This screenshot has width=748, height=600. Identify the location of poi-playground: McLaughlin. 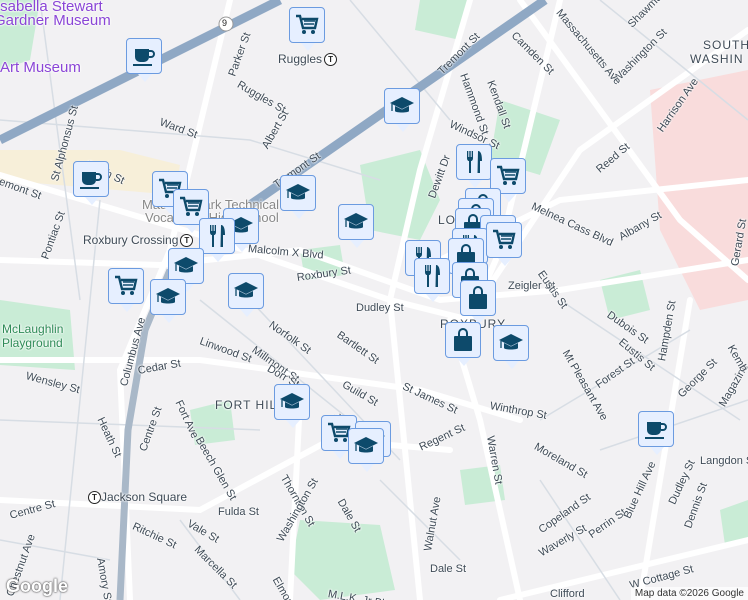
(32, 329).